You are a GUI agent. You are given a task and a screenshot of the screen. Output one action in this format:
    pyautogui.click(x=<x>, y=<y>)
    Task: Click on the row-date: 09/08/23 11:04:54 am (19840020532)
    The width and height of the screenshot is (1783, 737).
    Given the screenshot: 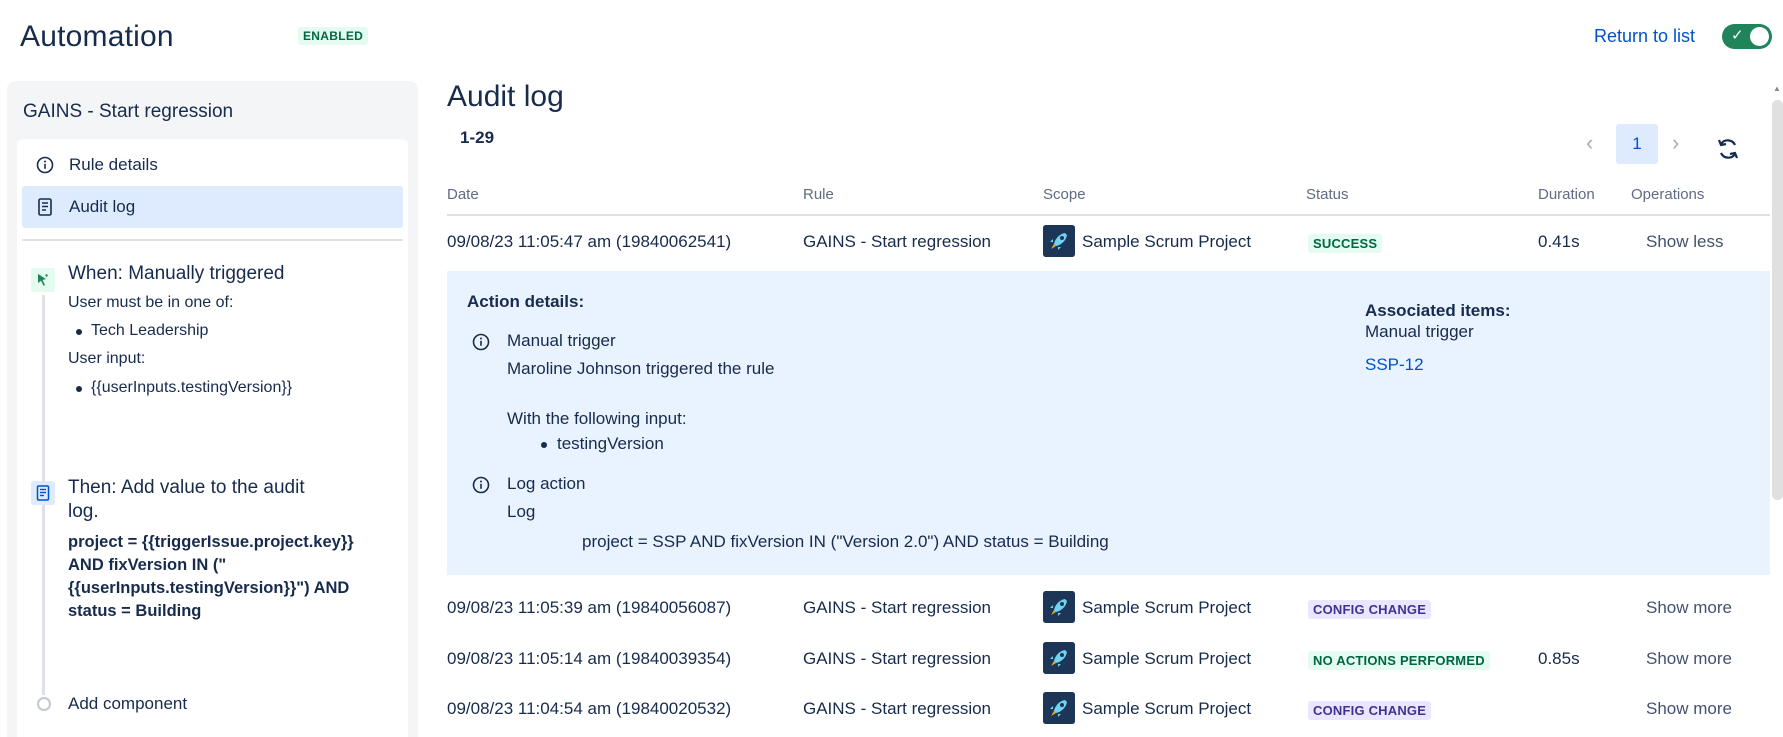 What is the action you would take?
    pyautogui.click(x=589, y=708)
    